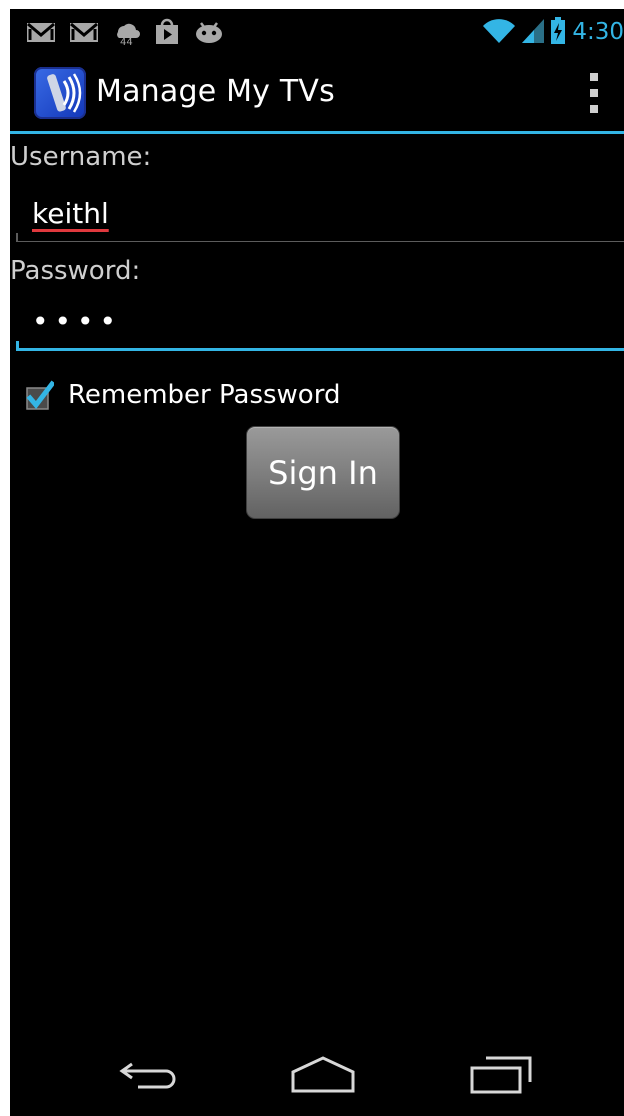 This screenshot has width=624, height=1116. What do you see at coordinates (317, 31) in the screenshot?
I see `status-bar: 44 4:30` at bounding box center [317, 31].